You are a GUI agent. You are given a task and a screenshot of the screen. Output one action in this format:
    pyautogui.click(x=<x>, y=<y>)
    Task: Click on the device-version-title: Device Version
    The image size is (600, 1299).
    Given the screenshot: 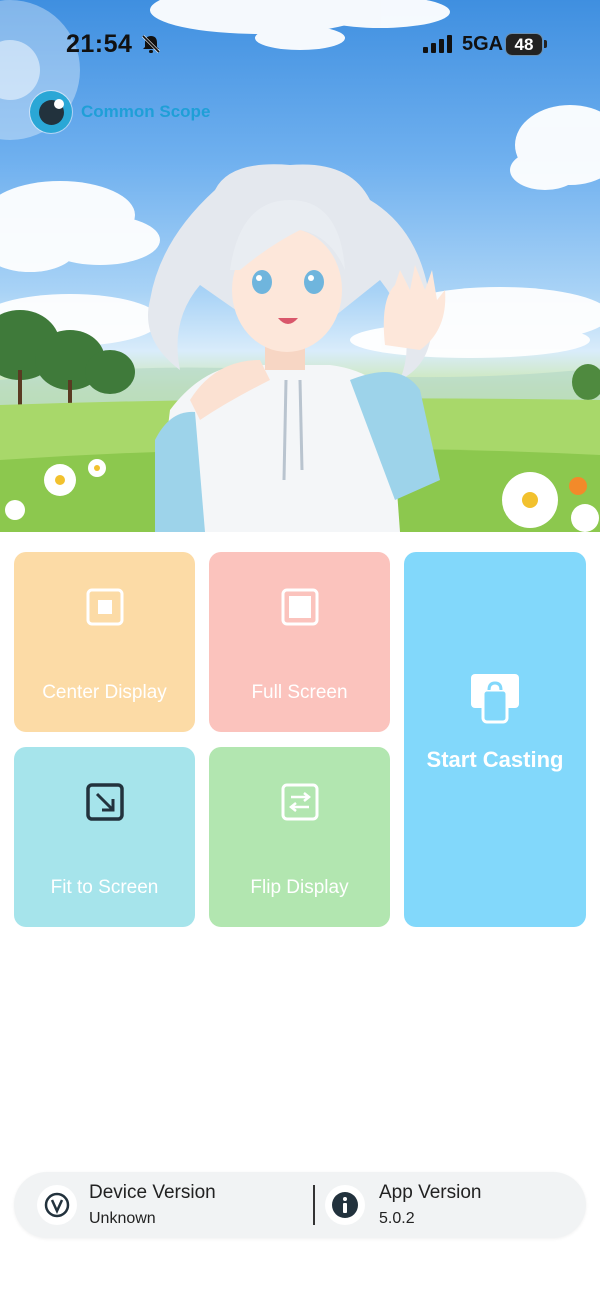 What is the action you would take?
    pyautogui.click(x=152, y=1192)
    